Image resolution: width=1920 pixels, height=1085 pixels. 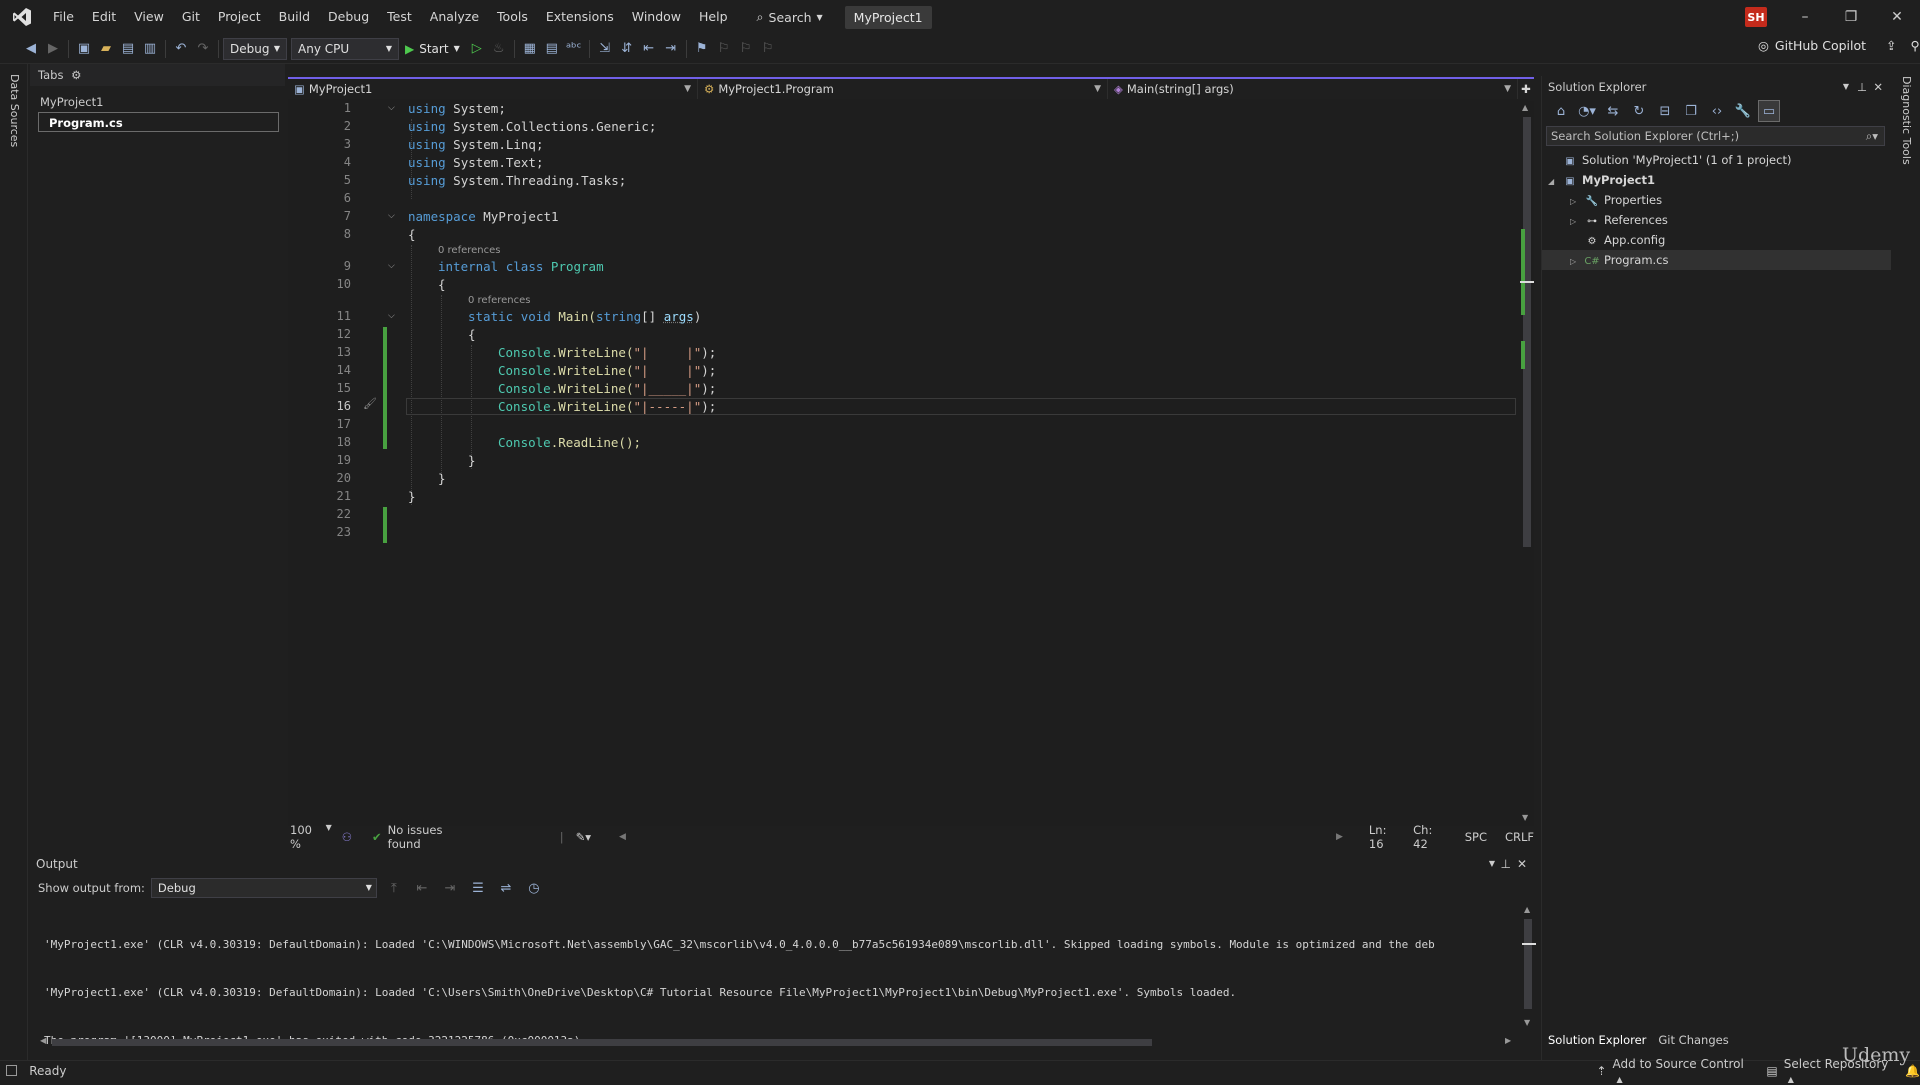 What do you see at coordinates (1743, 111) in the screenshot?
I see `properties-wrench-icon: 🔧` at bounding box center [1743, 111].